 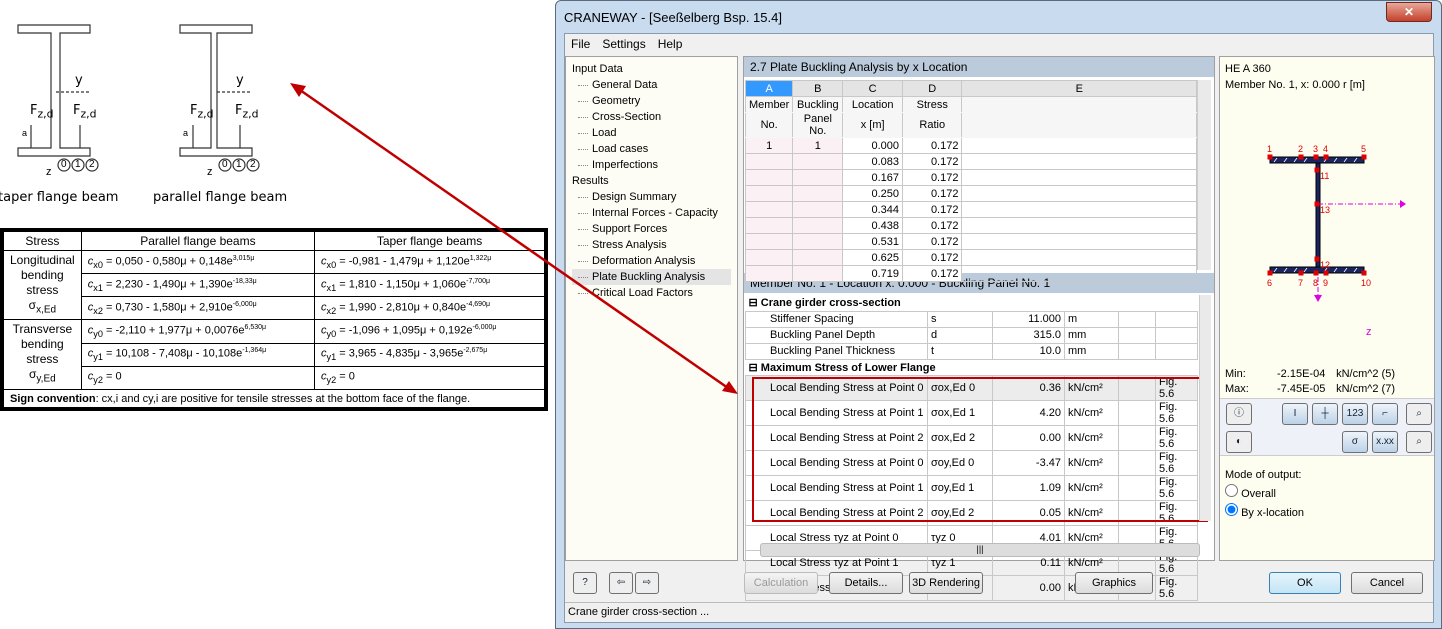 I want to click on arrow-line, so click(x=514, y=239).